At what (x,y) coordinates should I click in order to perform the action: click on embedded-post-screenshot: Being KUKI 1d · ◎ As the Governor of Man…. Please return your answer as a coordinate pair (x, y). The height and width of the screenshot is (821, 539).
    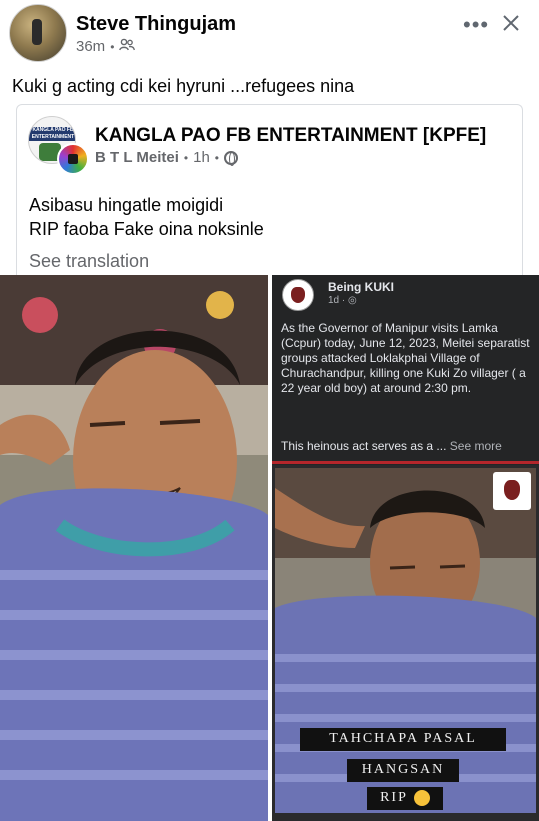
    Looking at the image, I should click on (405, 370).